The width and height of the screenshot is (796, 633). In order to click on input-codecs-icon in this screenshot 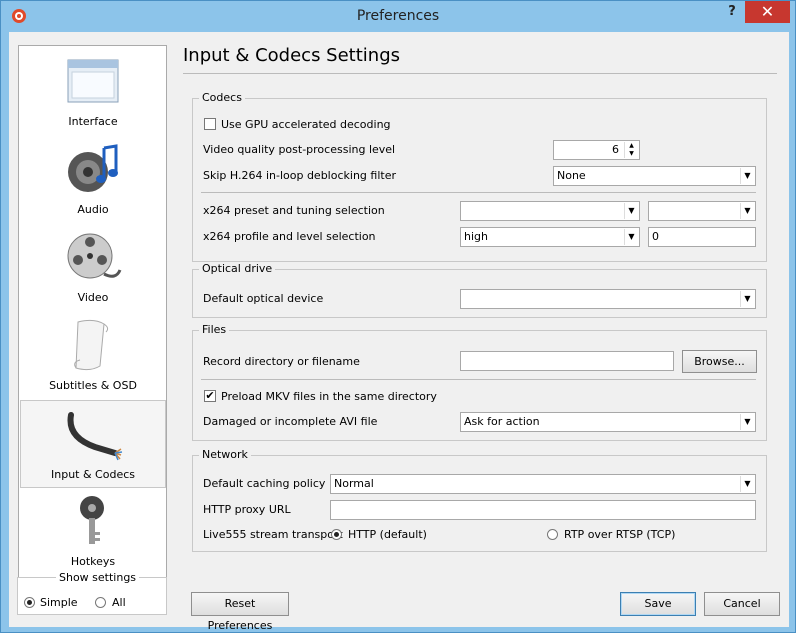, I will do `click(95, 436)`.